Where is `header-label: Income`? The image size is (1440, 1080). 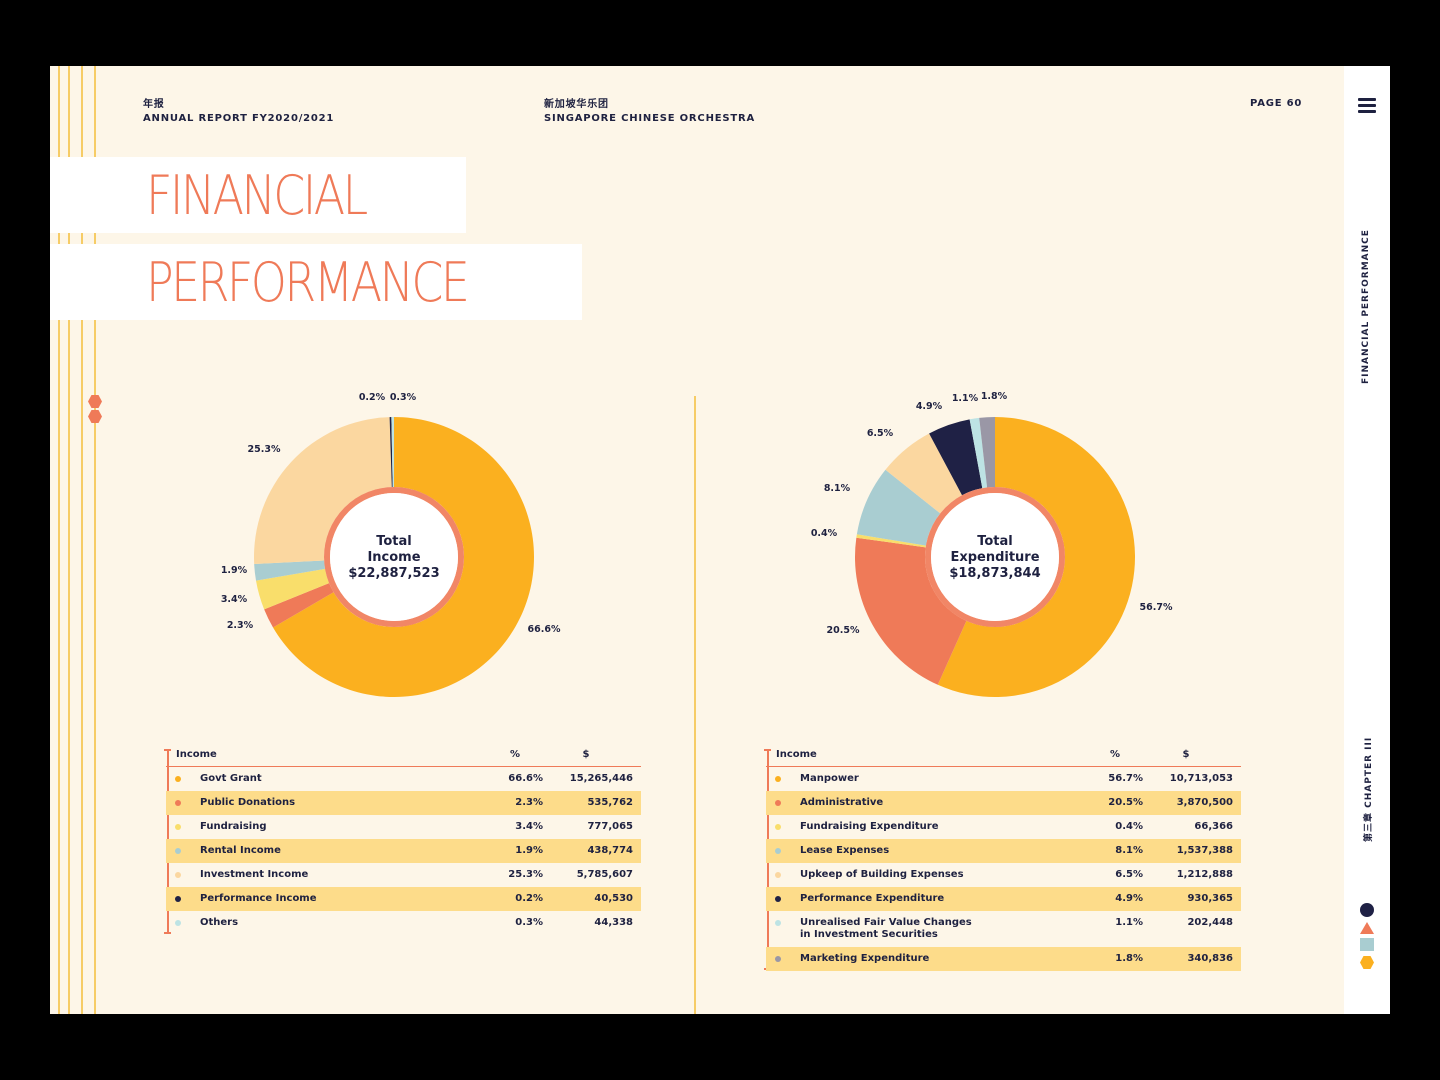
header-label: Income is located at coordinates (196, 754).